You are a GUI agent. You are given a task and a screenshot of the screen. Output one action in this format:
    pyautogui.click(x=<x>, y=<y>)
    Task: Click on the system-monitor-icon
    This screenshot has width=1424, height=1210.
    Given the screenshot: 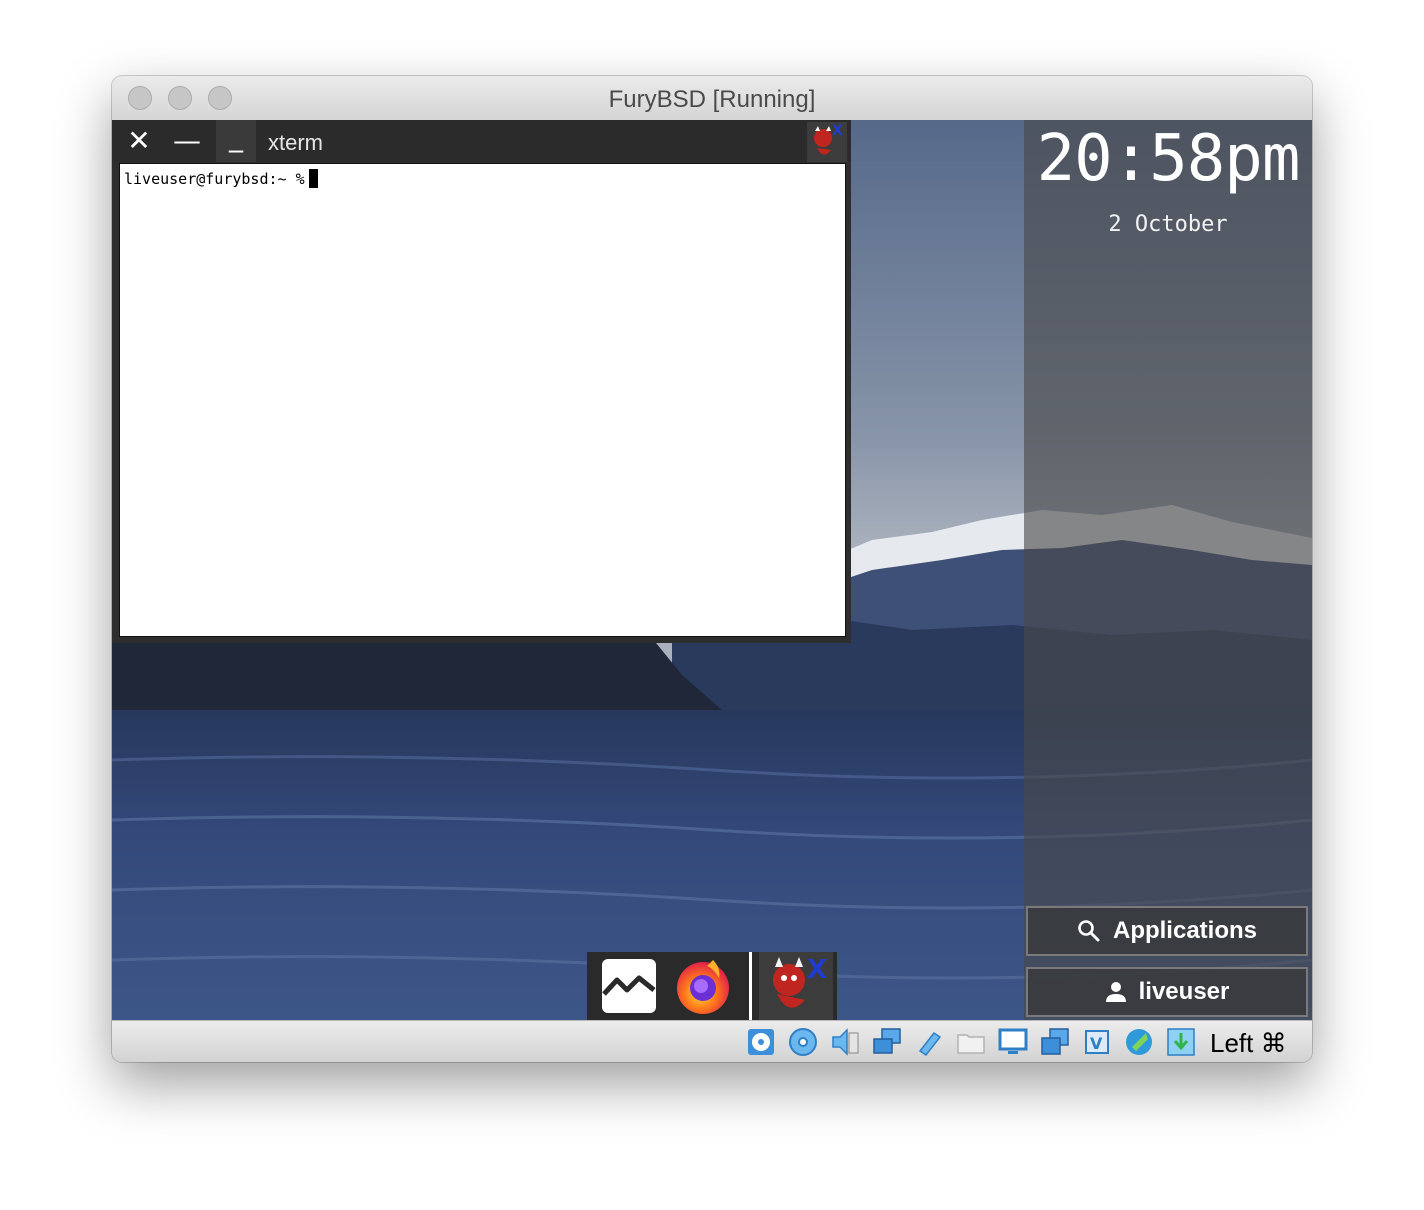 What is the action you would take?
    pyautogui.click(x=629, y=986)
    